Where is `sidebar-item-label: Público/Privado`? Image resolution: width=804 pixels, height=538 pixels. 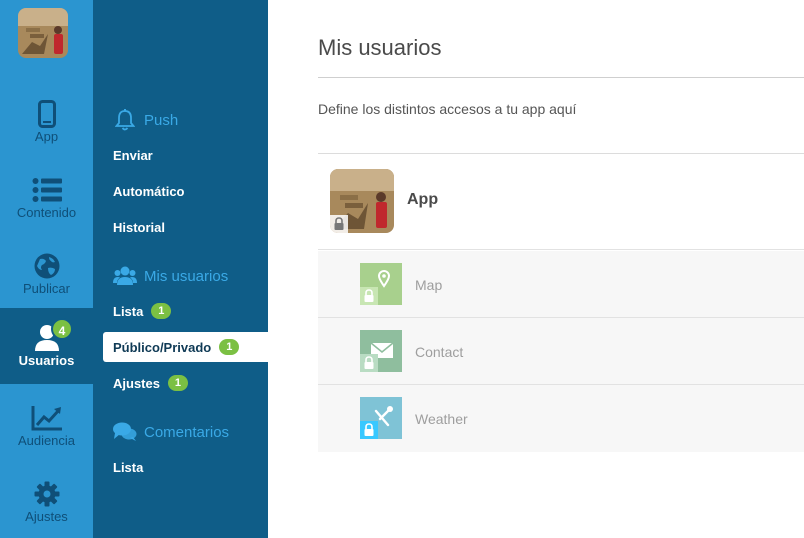
sidebar-item-label: Público/Privado is located at coordinates (162, 347).